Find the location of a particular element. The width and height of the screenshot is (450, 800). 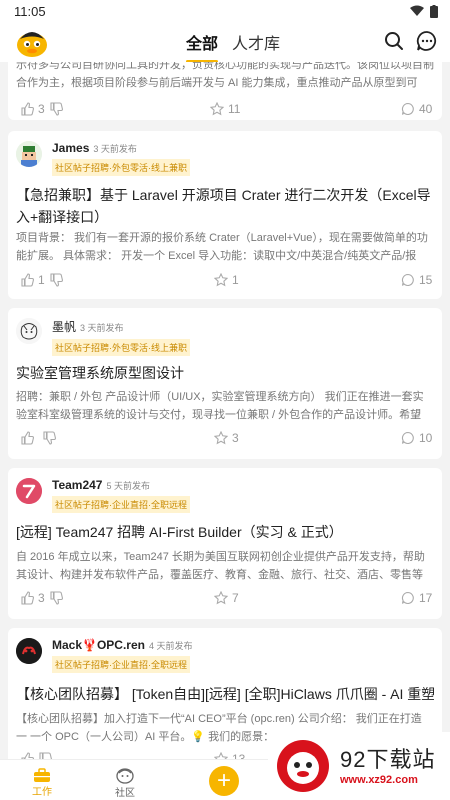

status-time: 11:05 is located at coordinates (30, 11).